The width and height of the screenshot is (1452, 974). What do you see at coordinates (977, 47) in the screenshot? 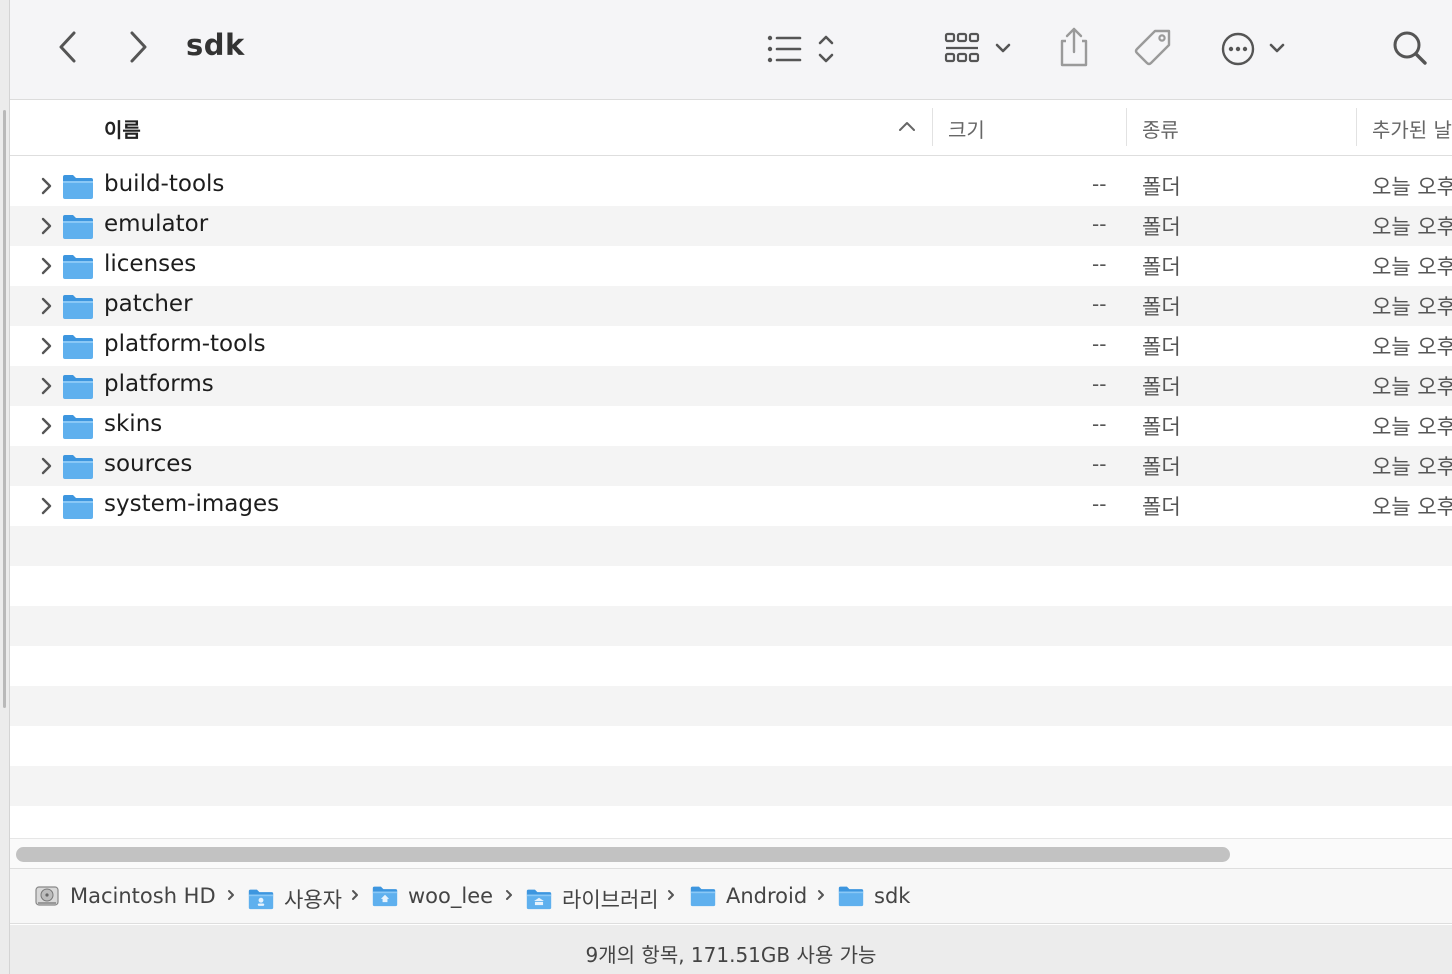
I see `icon-grid-icon` at bounding box center [977, 47].